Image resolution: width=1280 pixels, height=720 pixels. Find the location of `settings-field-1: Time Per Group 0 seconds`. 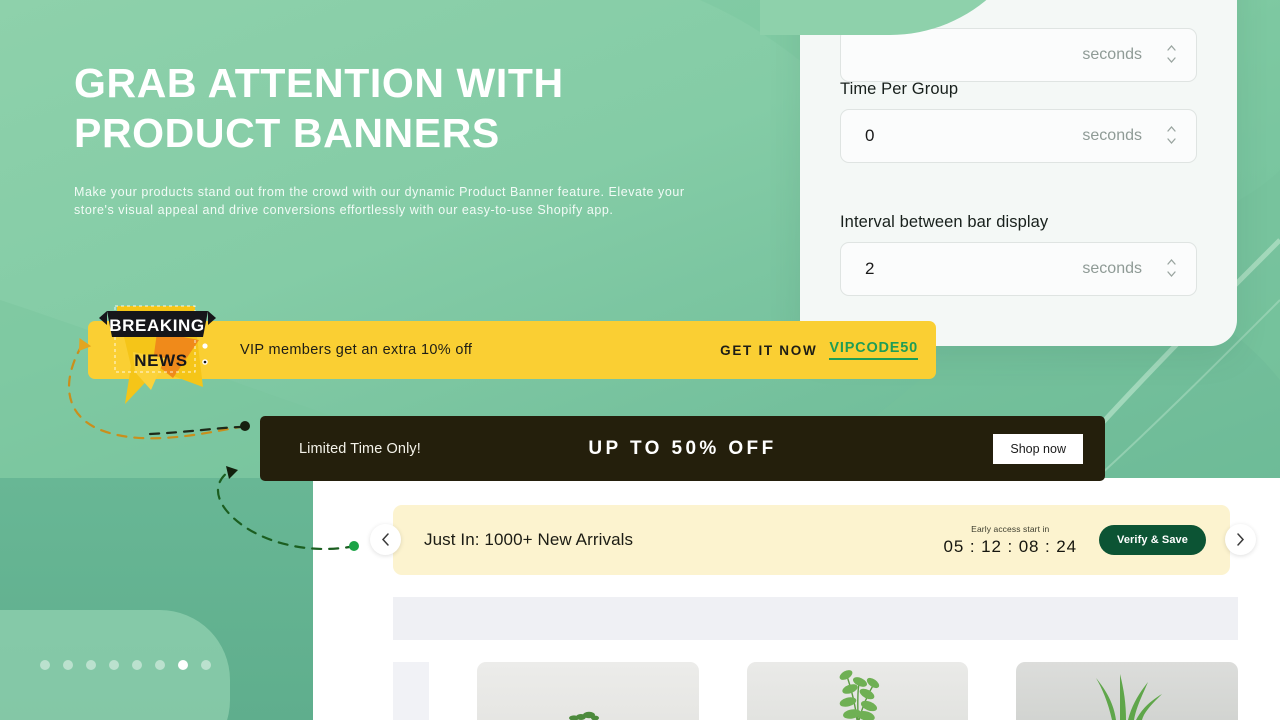

settings-field-1: Time Per Group 0 seconds is located at coordinates (1018, 121).